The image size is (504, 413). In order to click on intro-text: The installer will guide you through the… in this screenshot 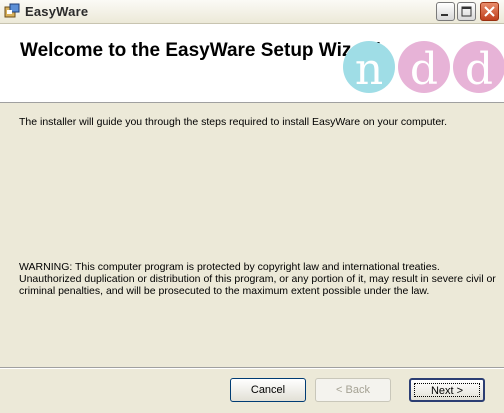, I will do `click(233, 122)`.